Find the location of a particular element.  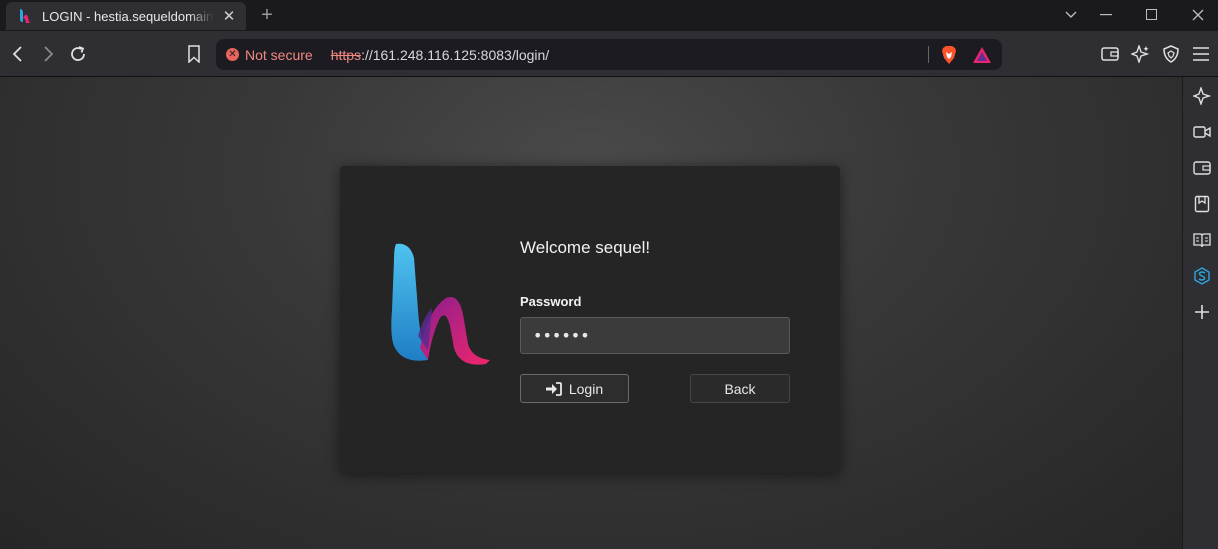

tab-close-icon: ✕ is located at coordinates (229, 16).